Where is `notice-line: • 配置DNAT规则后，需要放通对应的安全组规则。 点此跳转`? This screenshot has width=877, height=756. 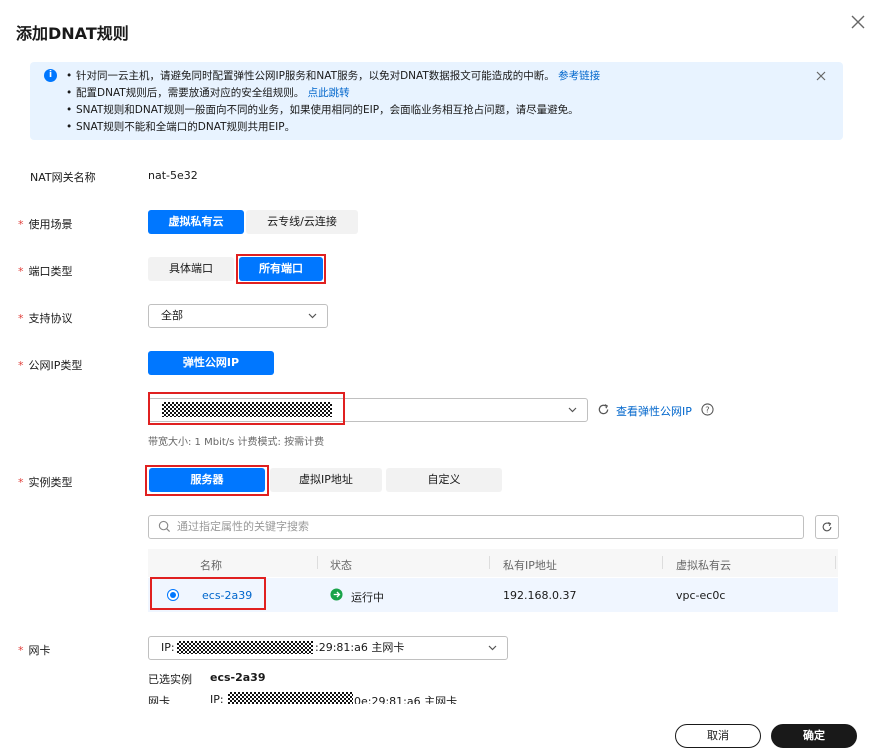 notice-line: • 配置DNAT规则后，需要放通对应的安全组规则。 点此跳转 is located at coordinates (208, 93).